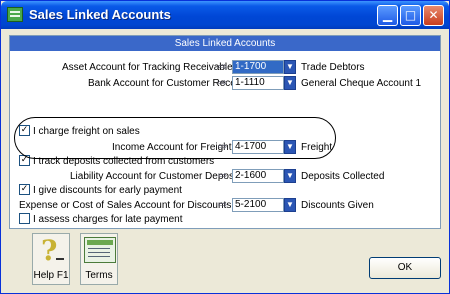 The width and height of the screenshot is (450, 294). Describe the element at coordinates (24, 218) in the screenshot. I see `late-payment-charges-checkbox` at that location.